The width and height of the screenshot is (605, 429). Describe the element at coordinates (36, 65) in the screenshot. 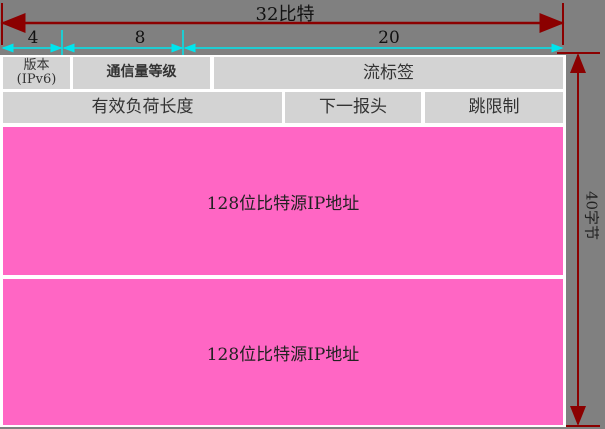

I see `version-label: 版本` at that location.